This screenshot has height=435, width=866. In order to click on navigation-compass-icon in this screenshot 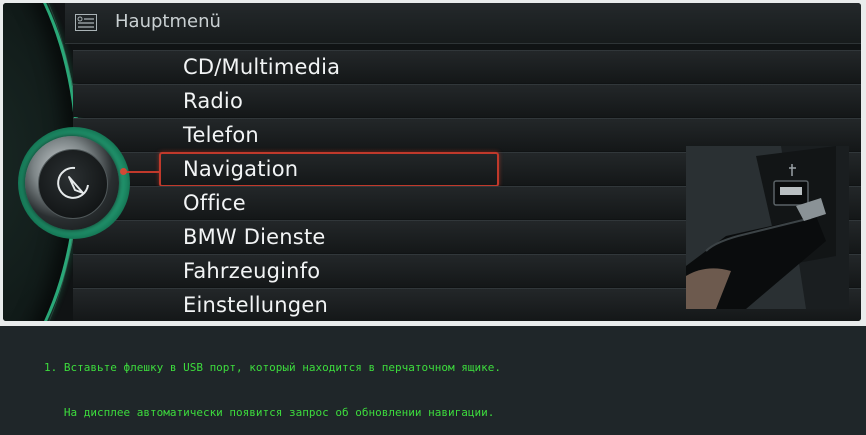, I will do `click(73, 182)`.